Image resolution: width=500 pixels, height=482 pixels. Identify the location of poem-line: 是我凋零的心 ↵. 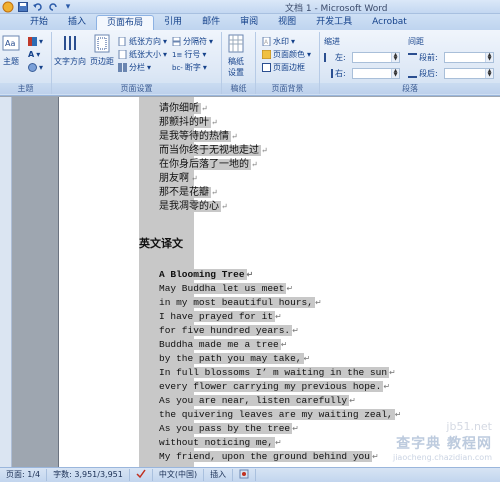
(193, 206).